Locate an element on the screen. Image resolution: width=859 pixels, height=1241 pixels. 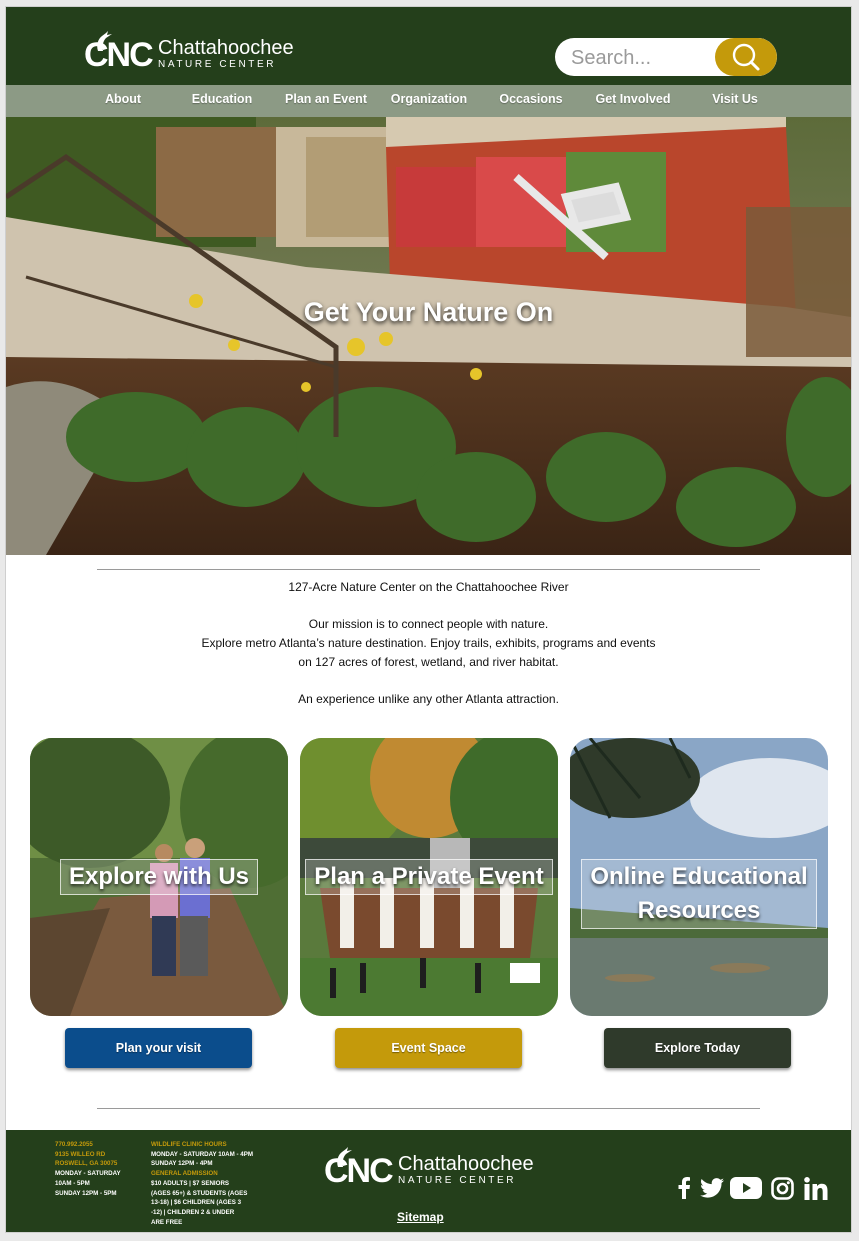
nav-item-get-involved: Get Involved is located at coordinates (632, 101).